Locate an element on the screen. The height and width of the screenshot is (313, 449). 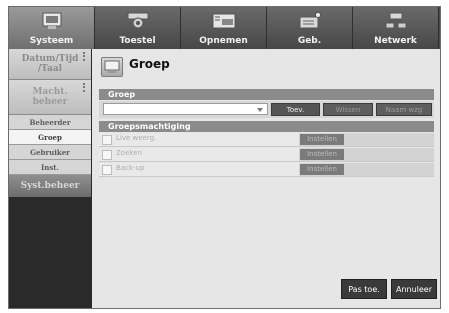
permission-row-backup: Back-up Instellen is located at coordinates (266, 170).